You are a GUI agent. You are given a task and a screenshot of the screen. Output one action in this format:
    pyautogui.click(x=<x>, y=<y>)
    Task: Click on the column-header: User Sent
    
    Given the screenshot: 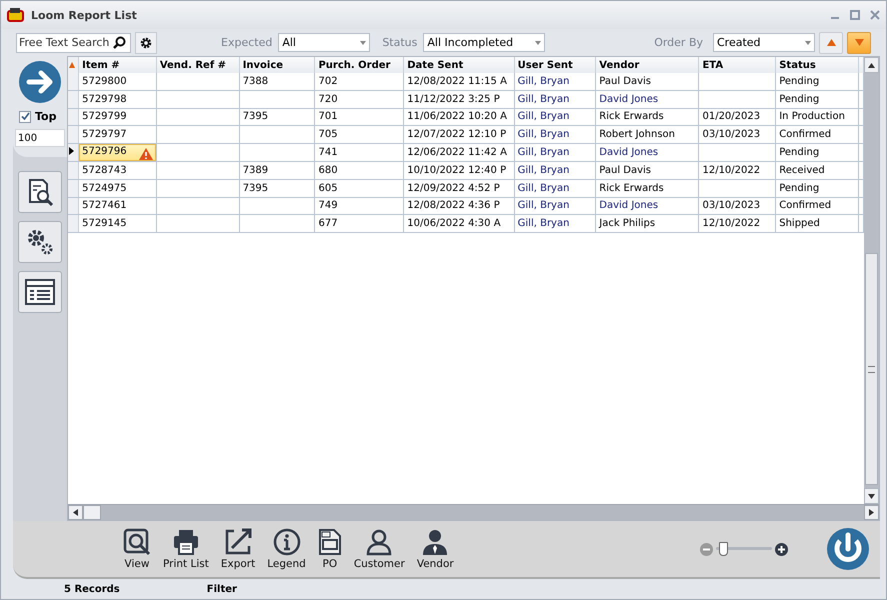 What is the action you would take?
    pyautogui.click(x=555, y=65)
    